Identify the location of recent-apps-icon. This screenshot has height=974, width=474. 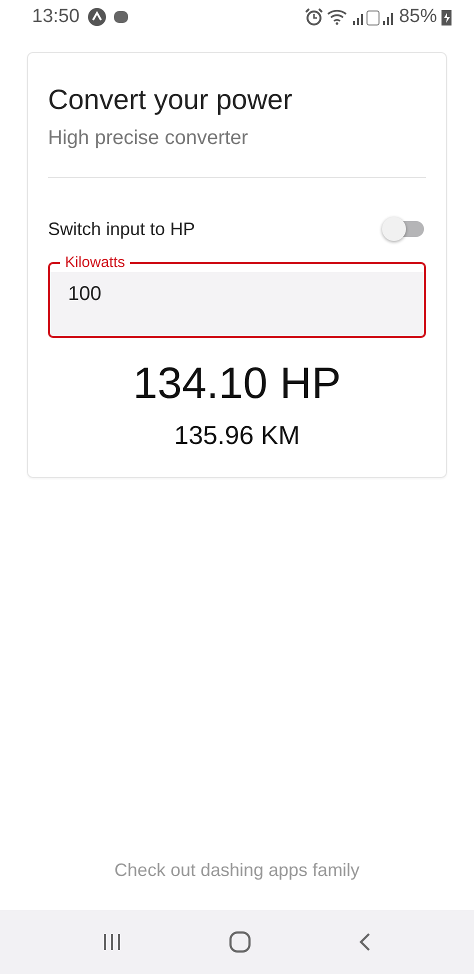
(112, 942).